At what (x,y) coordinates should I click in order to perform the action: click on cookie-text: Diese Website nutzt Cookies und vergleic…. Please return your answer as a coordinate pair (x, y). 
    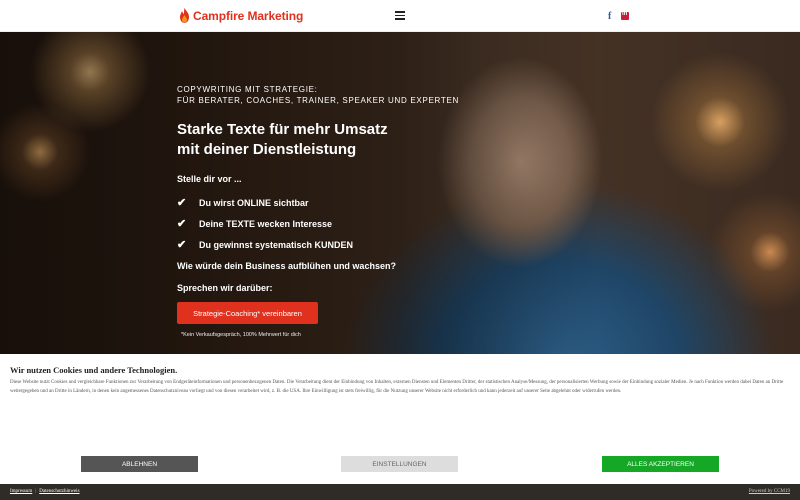
    Looking at the image, I should click on (397, 387).